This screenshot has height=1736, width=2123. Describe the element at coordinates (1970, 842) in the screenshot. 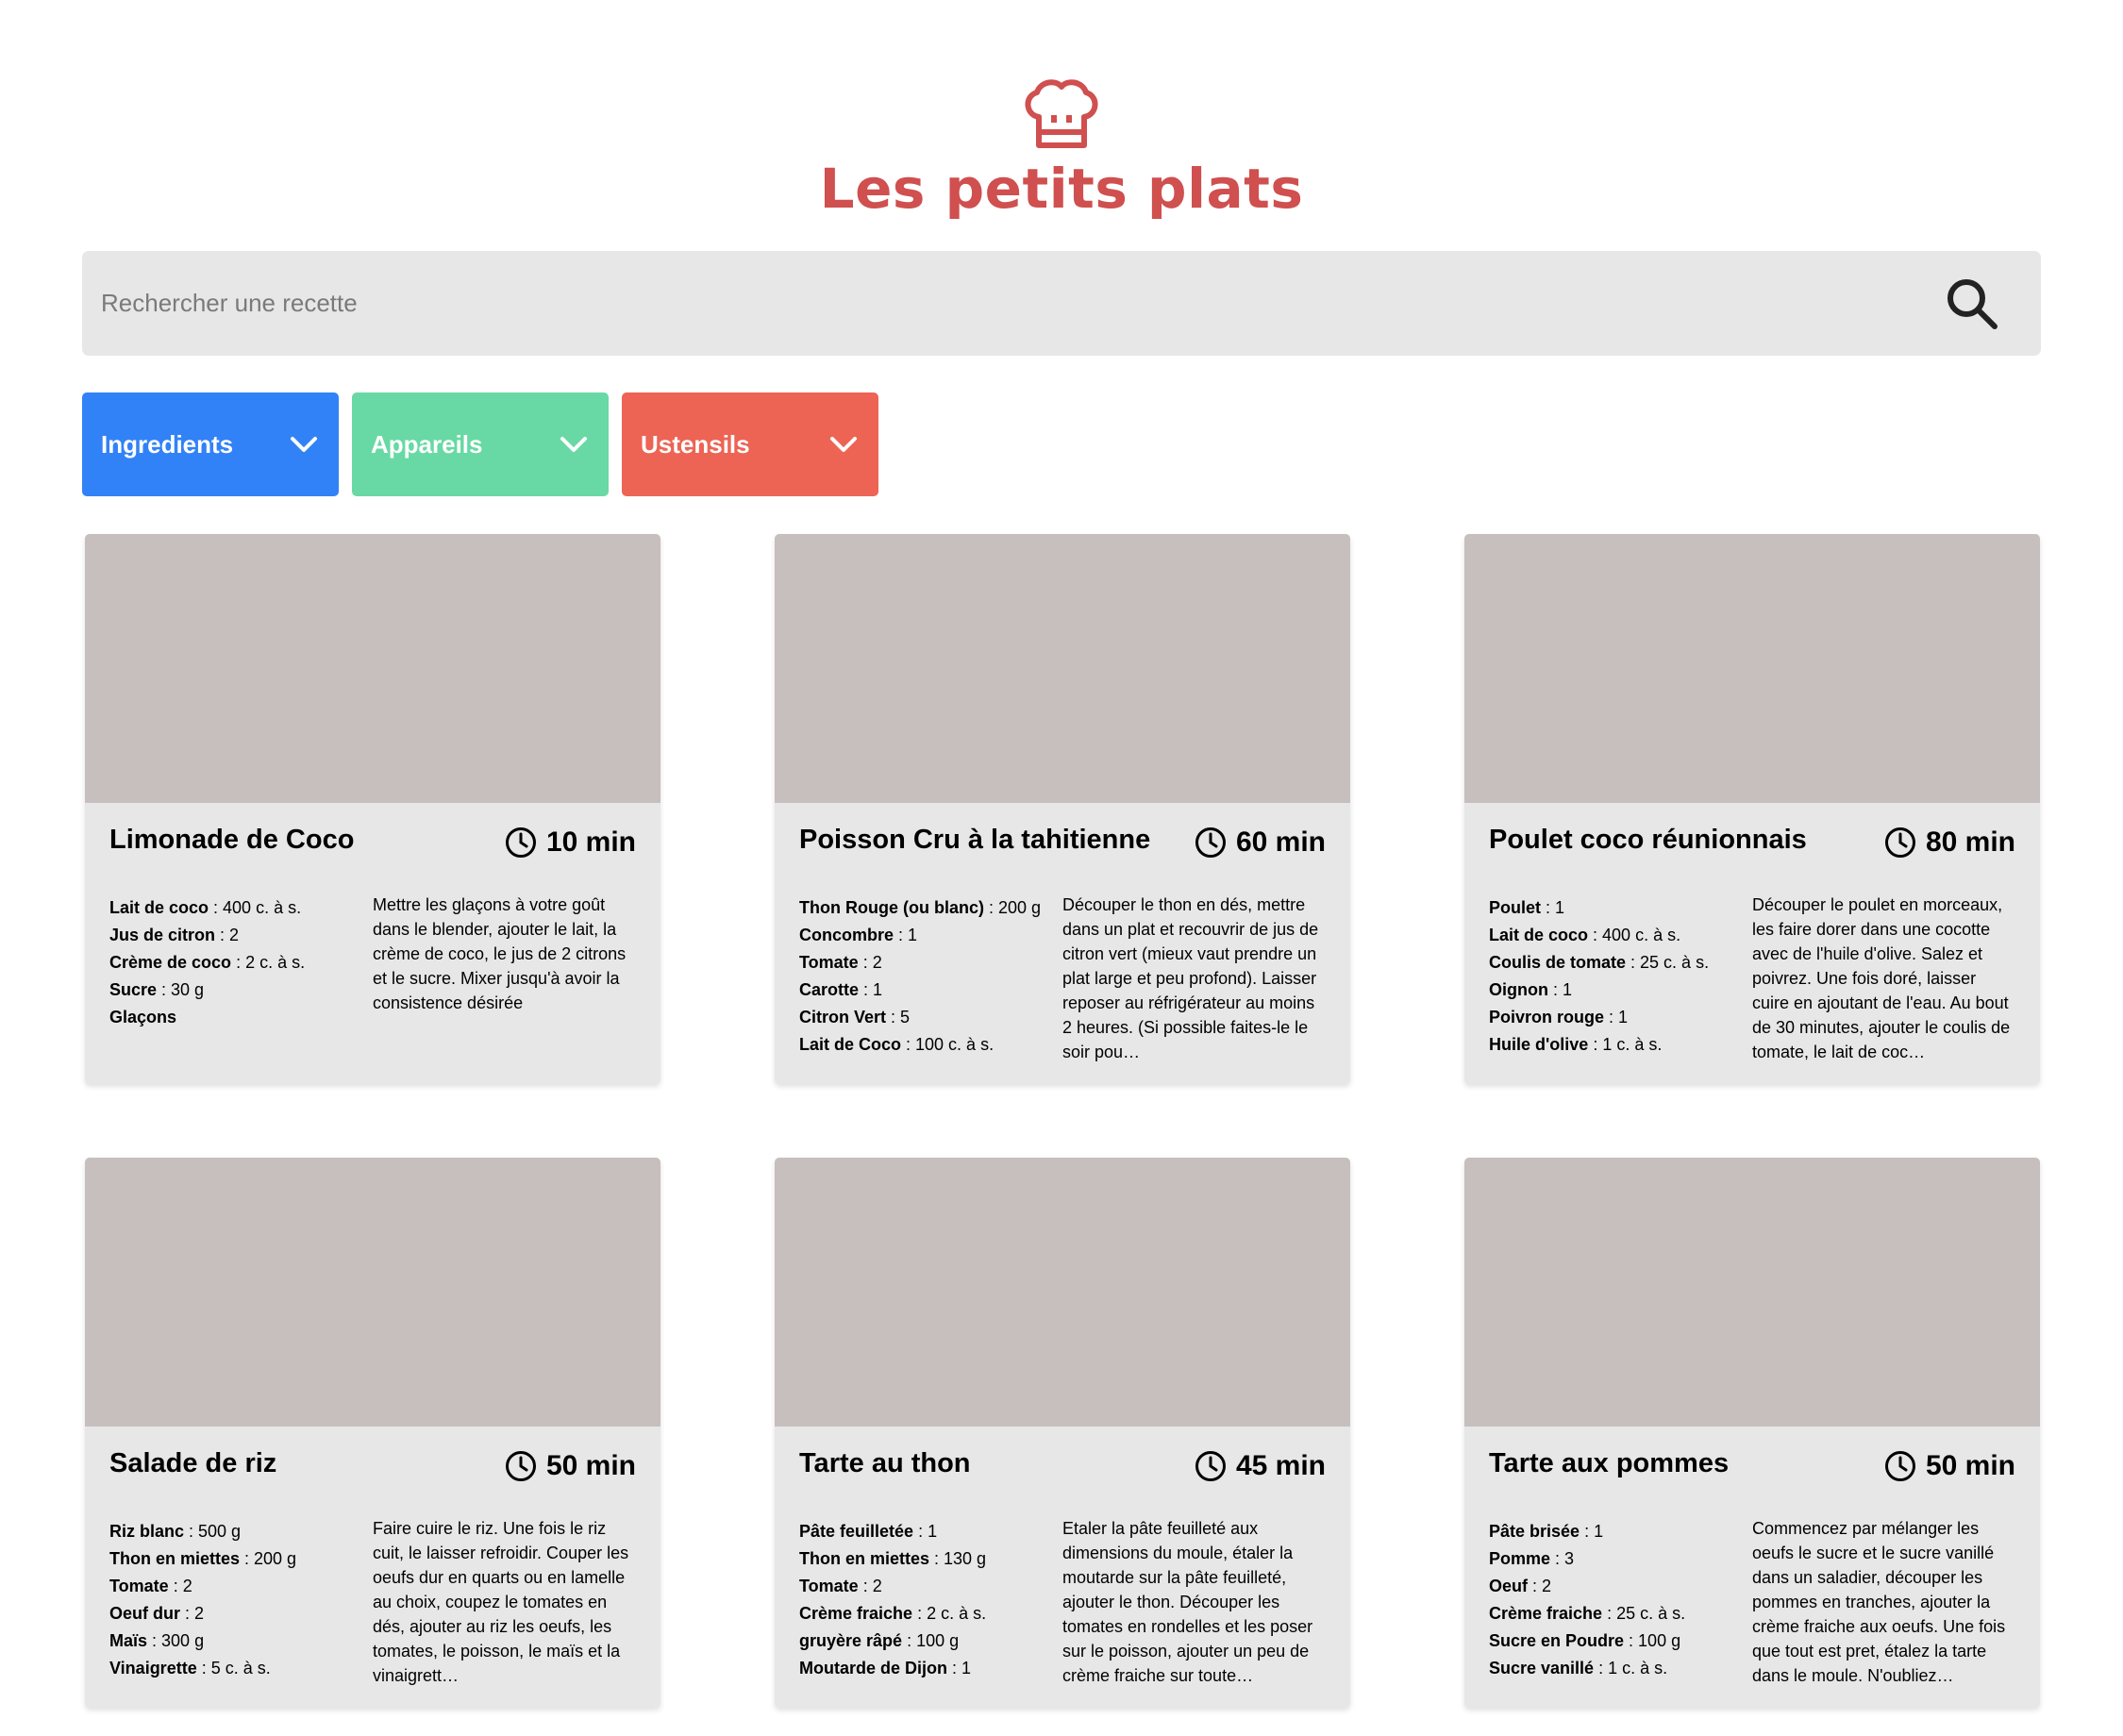

I see `time-value: 80 min` at that location.